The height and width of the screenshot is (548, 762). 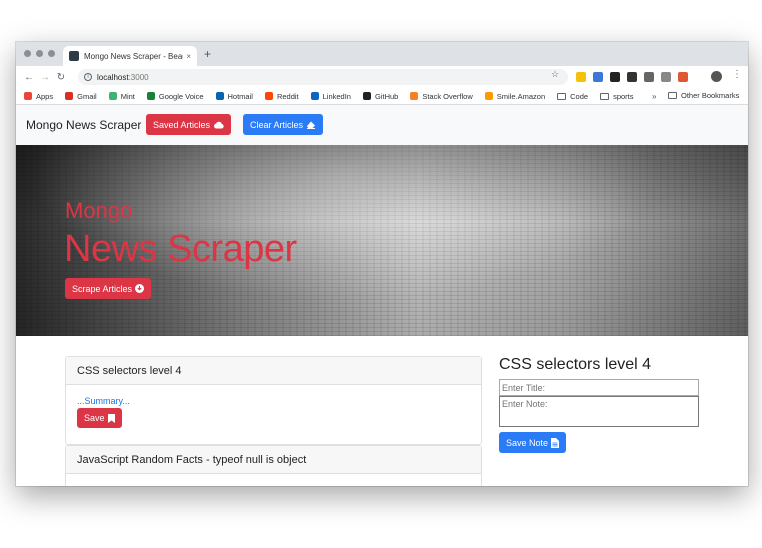 What do you see at coordinates (623, 96) in the screenshot?
I see `bookmark-label: sports` at bounding box center [623, 96].